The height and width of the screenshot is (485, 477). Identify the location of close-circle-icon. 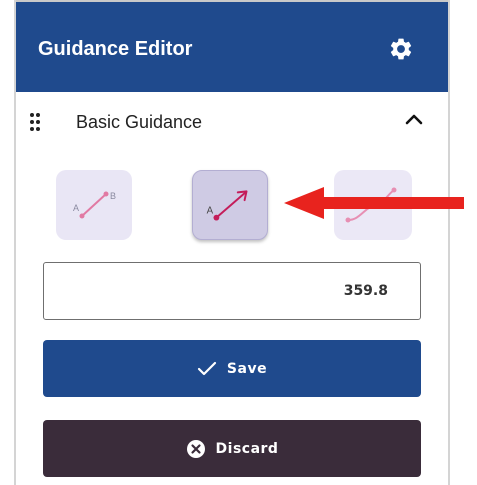
(195, 448).